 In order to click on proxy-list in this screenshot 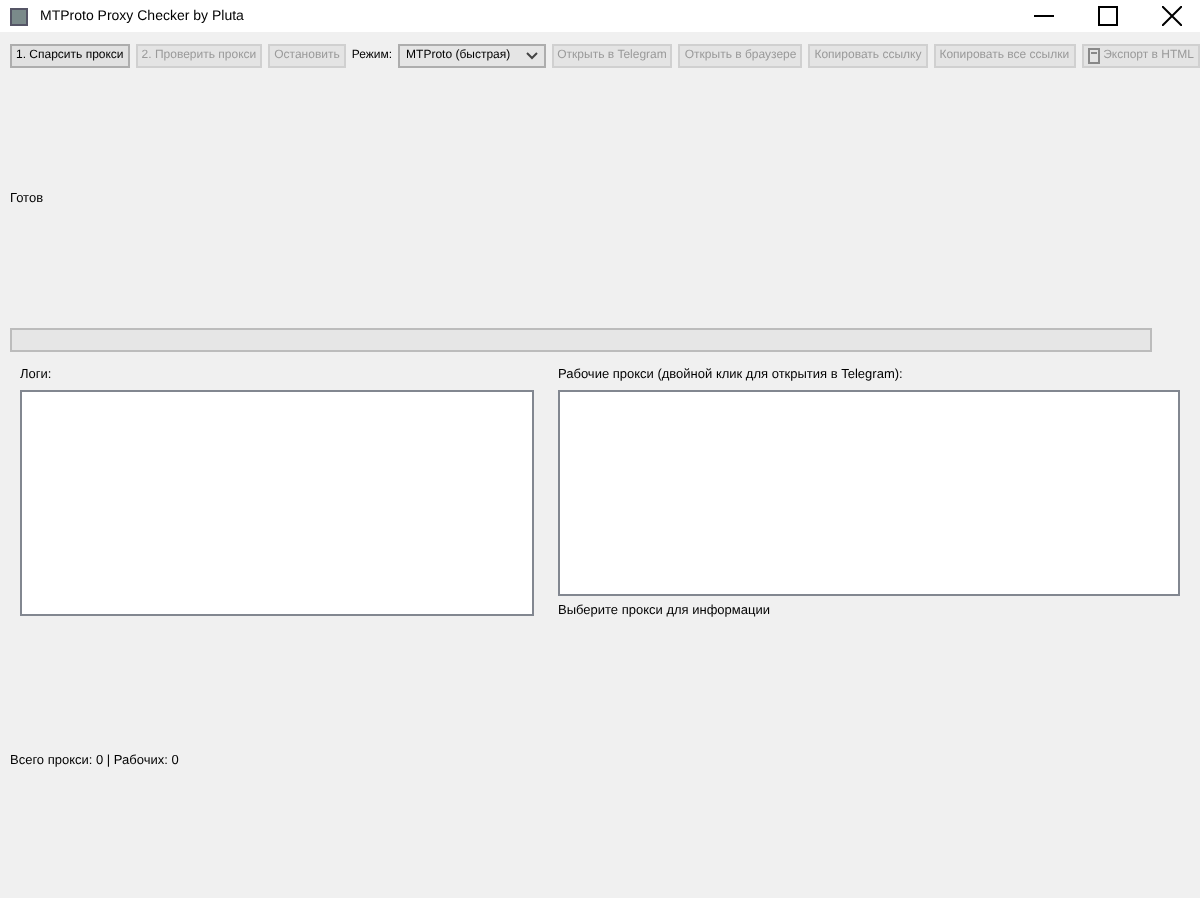, I will do `click(869, 493)`.